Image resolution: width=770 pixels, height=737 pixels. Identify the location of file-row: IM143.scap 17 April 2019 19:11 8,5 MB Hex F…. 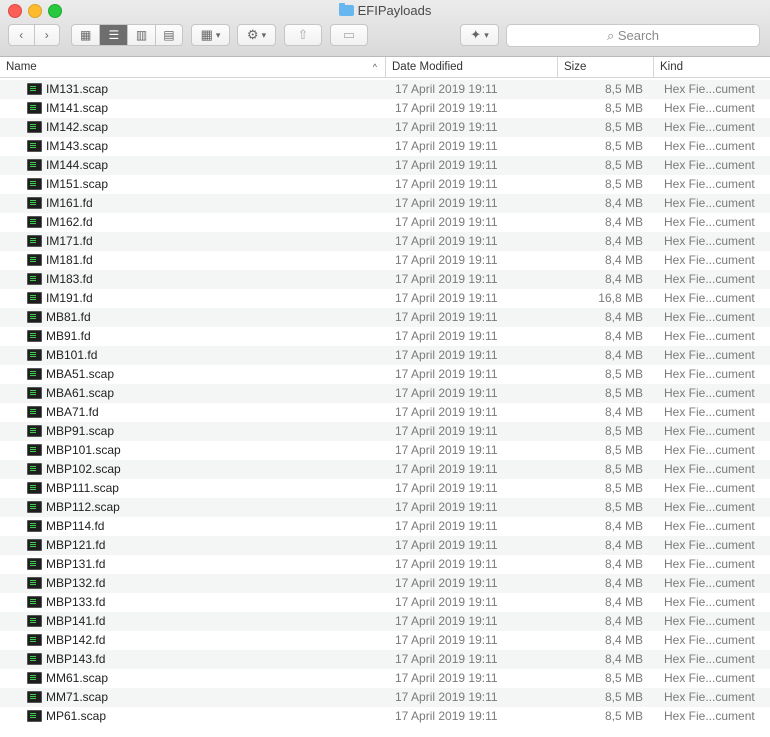
(385, 146).